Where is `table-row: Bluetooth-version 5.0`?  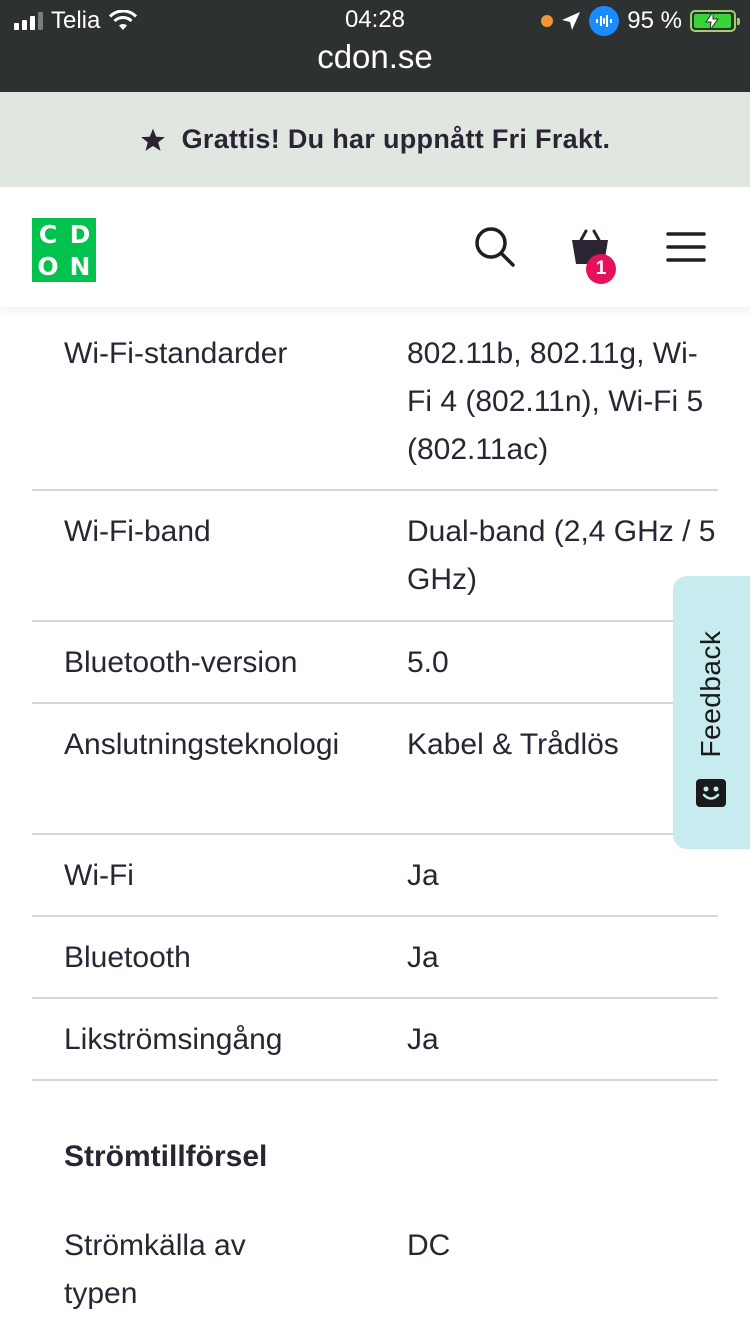
table-row: Bluetooth-version 5.0 is located at coordinates (375, 663).